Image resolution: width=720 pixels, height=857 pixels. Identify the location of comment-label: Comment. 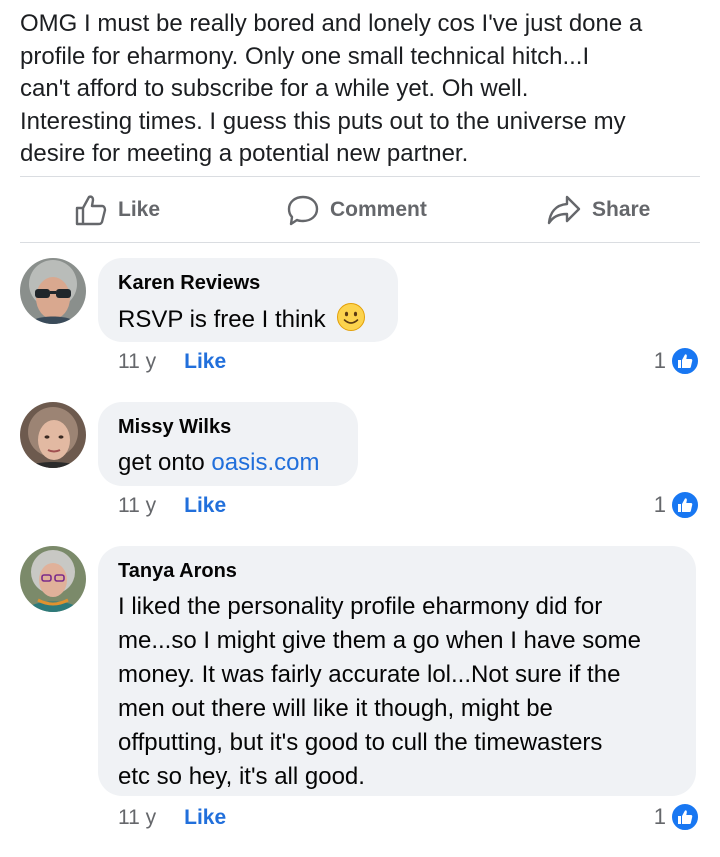
(378, 209).